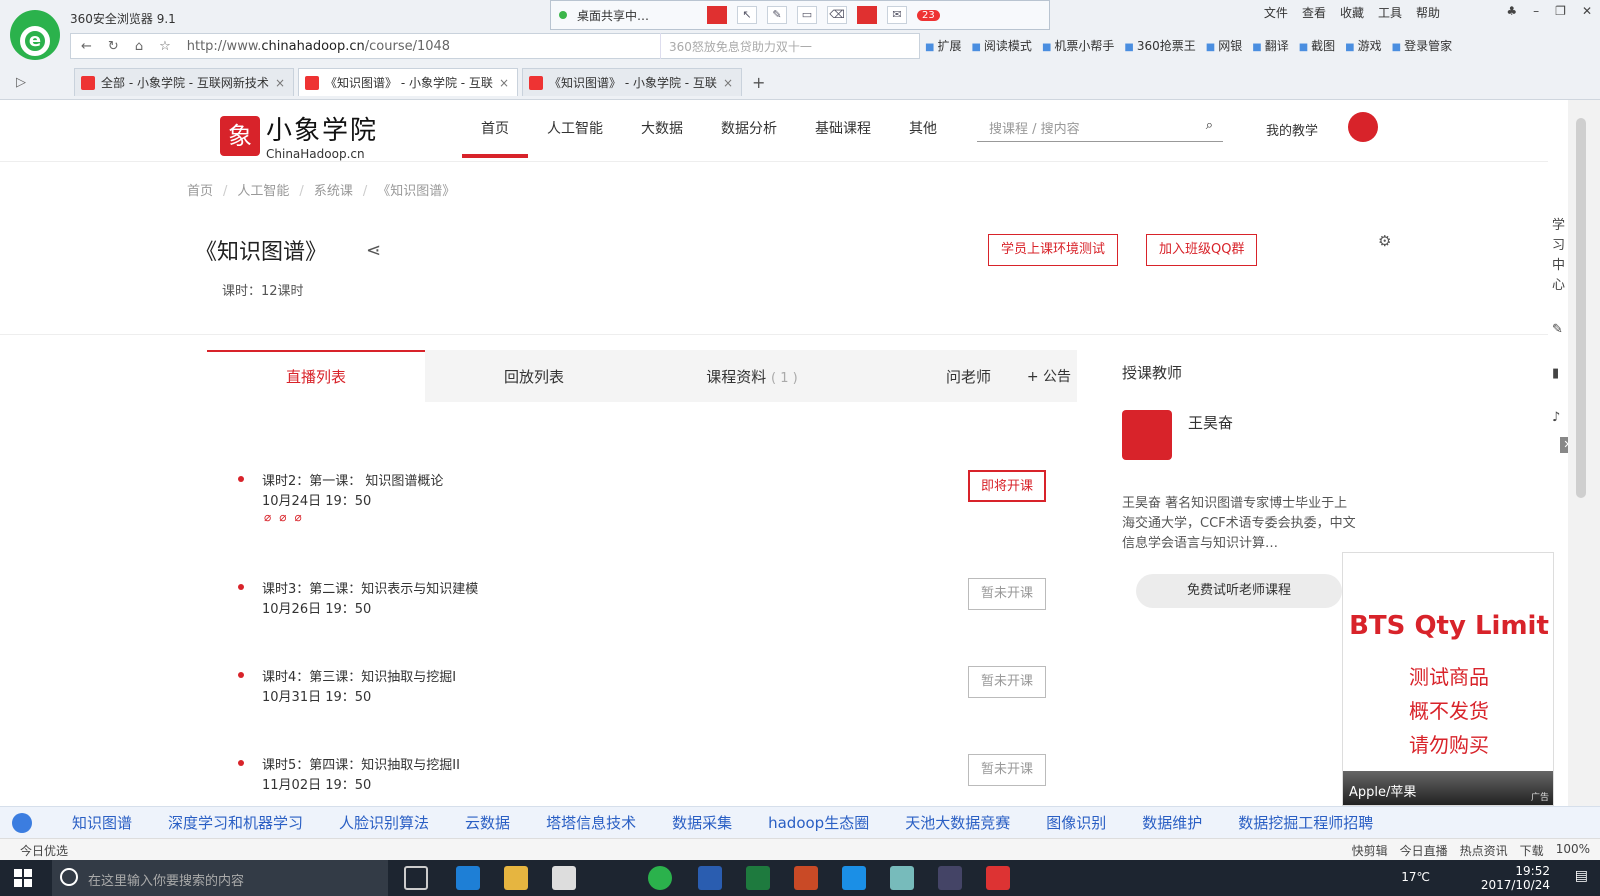 The image size is (1600, 896). I want to click on ie-icon, so click(854, 878).